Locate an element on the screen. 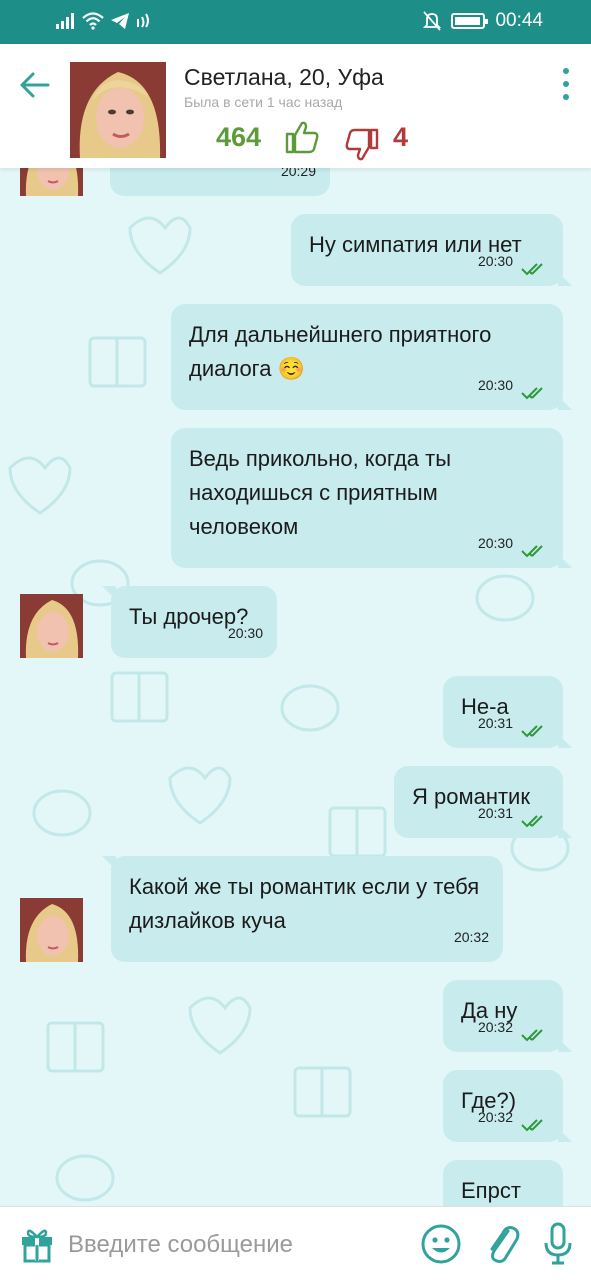 Image resolution: width=591 pixels, height=1280 pixels. mute-icon is located at coordinates (432, 21).